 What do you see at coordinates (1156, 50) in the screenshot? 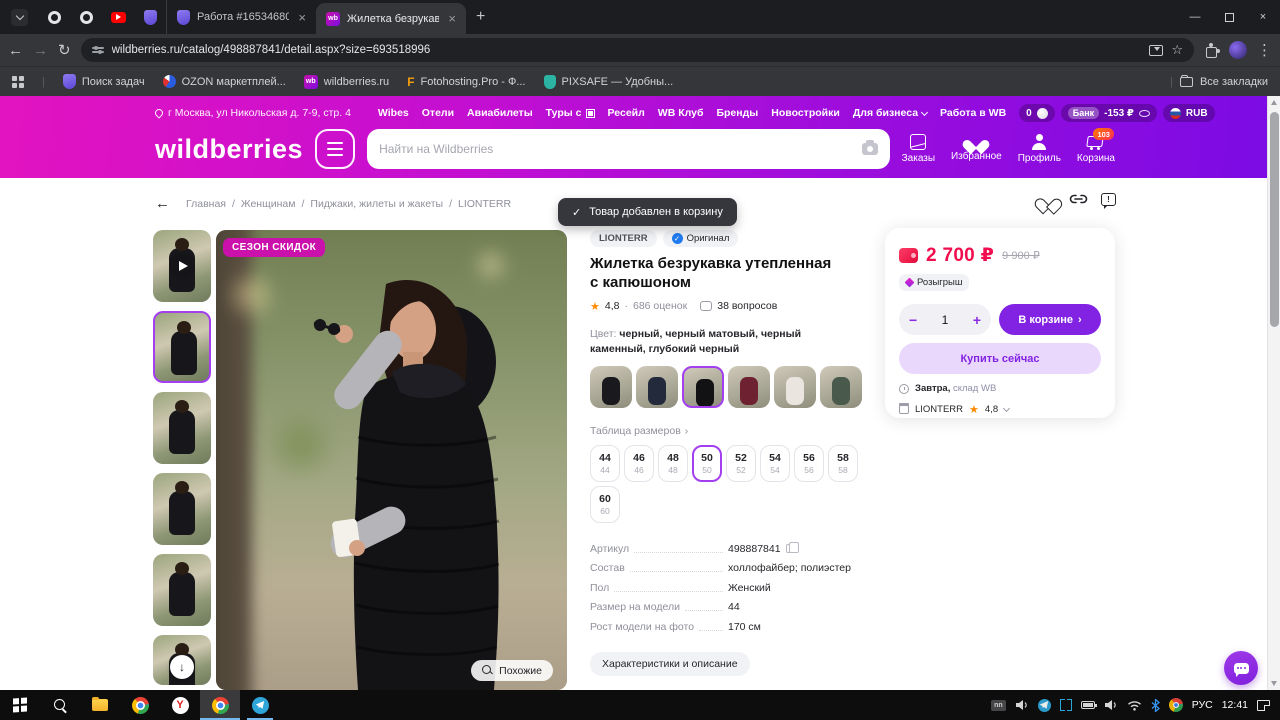
I see `install-app-icon` at bounding box center [1156, 50].